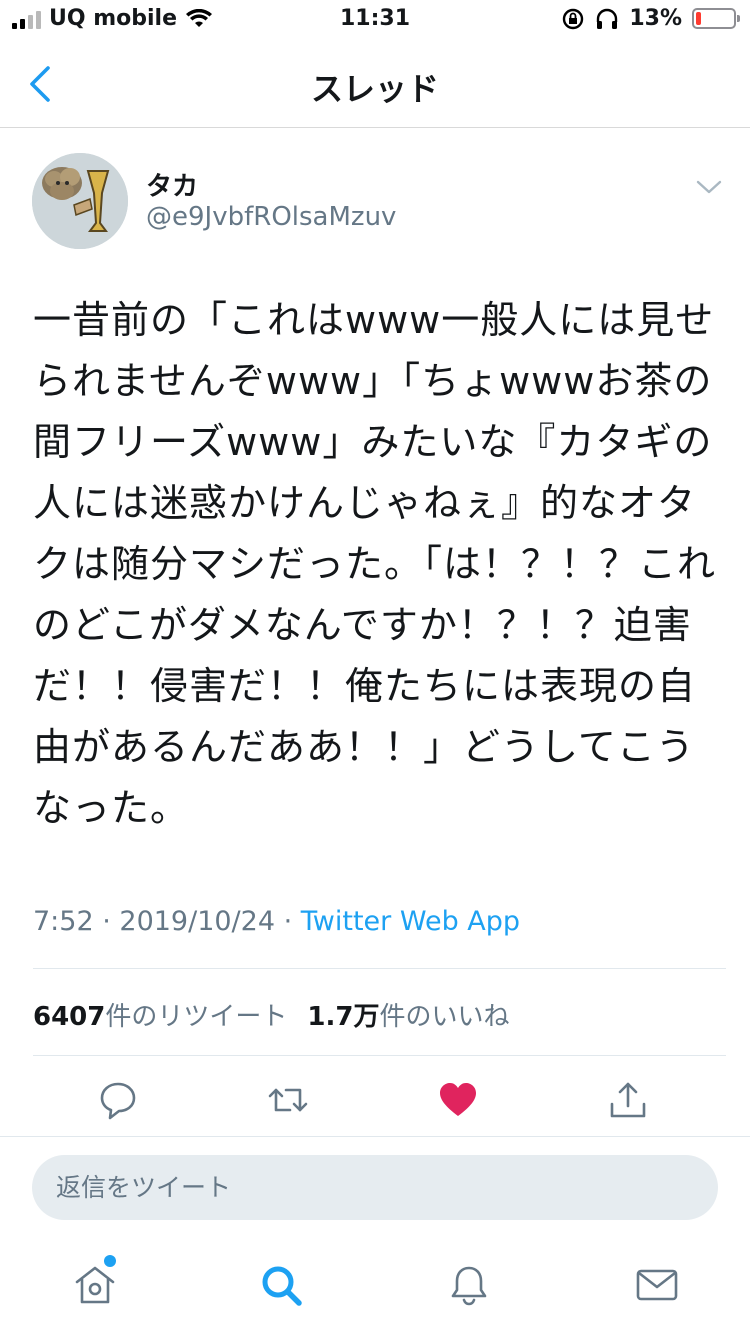 The width and height of the screenshot is (750, 1334). I want to click on share-icon, so click(628, 1100).